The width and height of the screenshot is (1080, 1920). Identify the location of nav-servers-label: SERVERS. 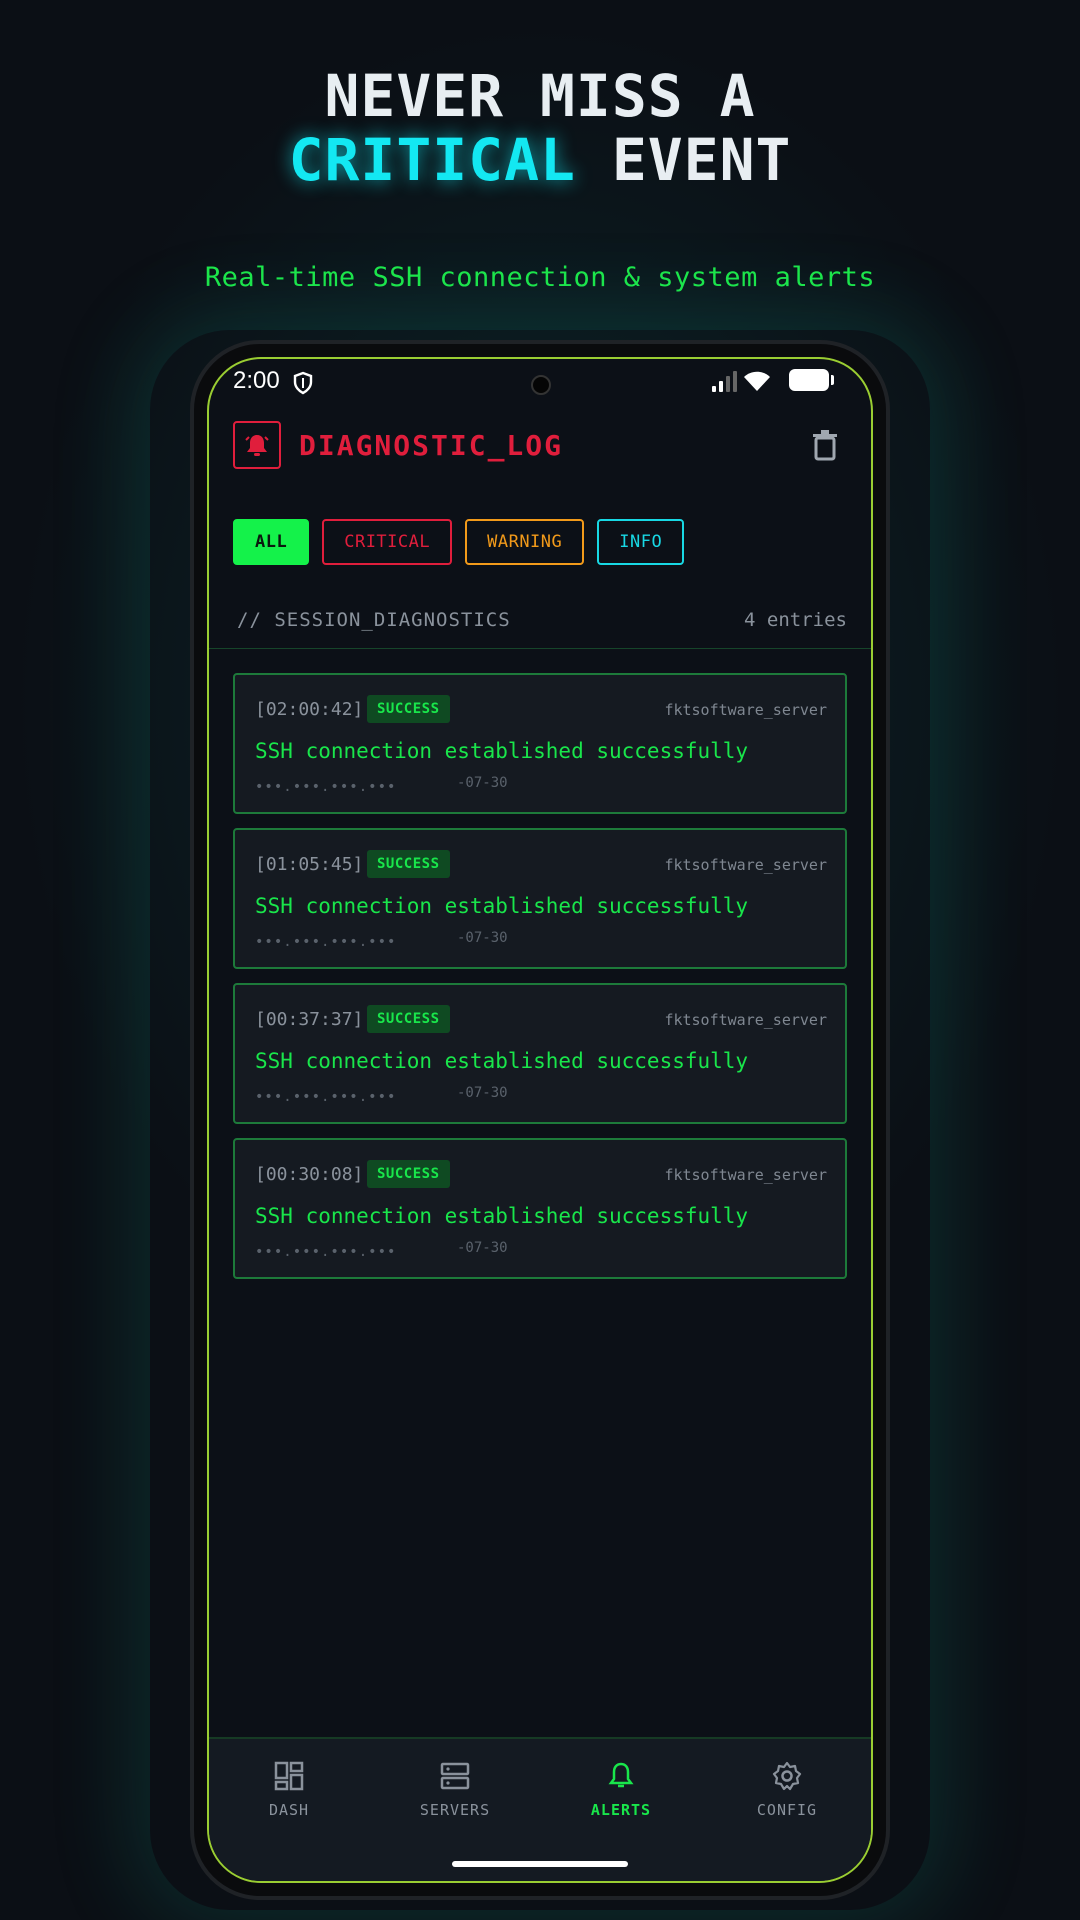
(455, 1810).